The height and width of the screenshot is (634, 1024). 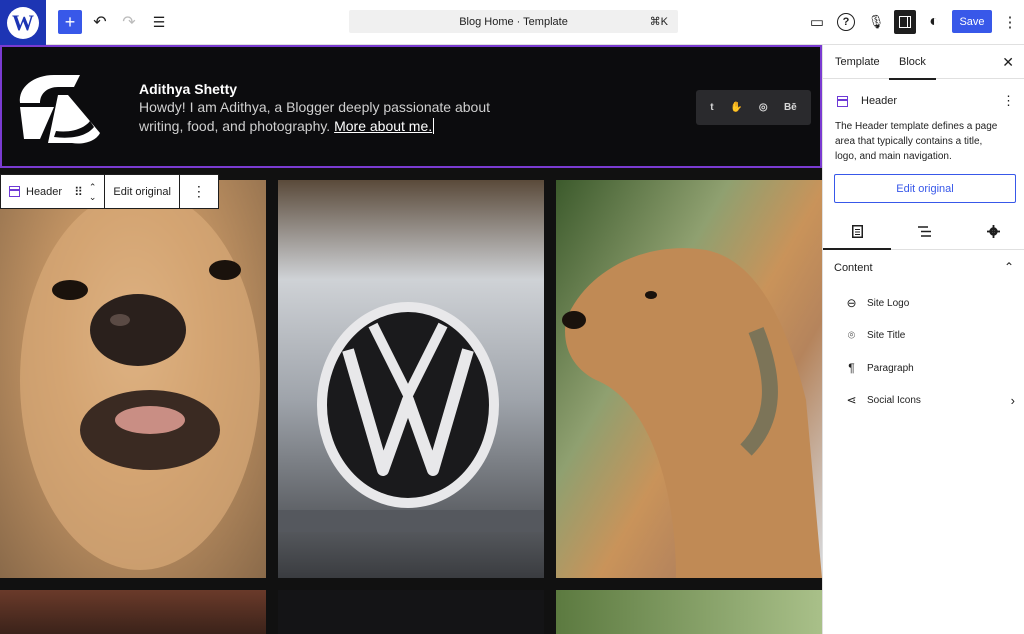 What do you see at coordinates (851, 334) in the screenshot?
I see `map-pin-icon: ⌾` at bounding box center [851, 334].